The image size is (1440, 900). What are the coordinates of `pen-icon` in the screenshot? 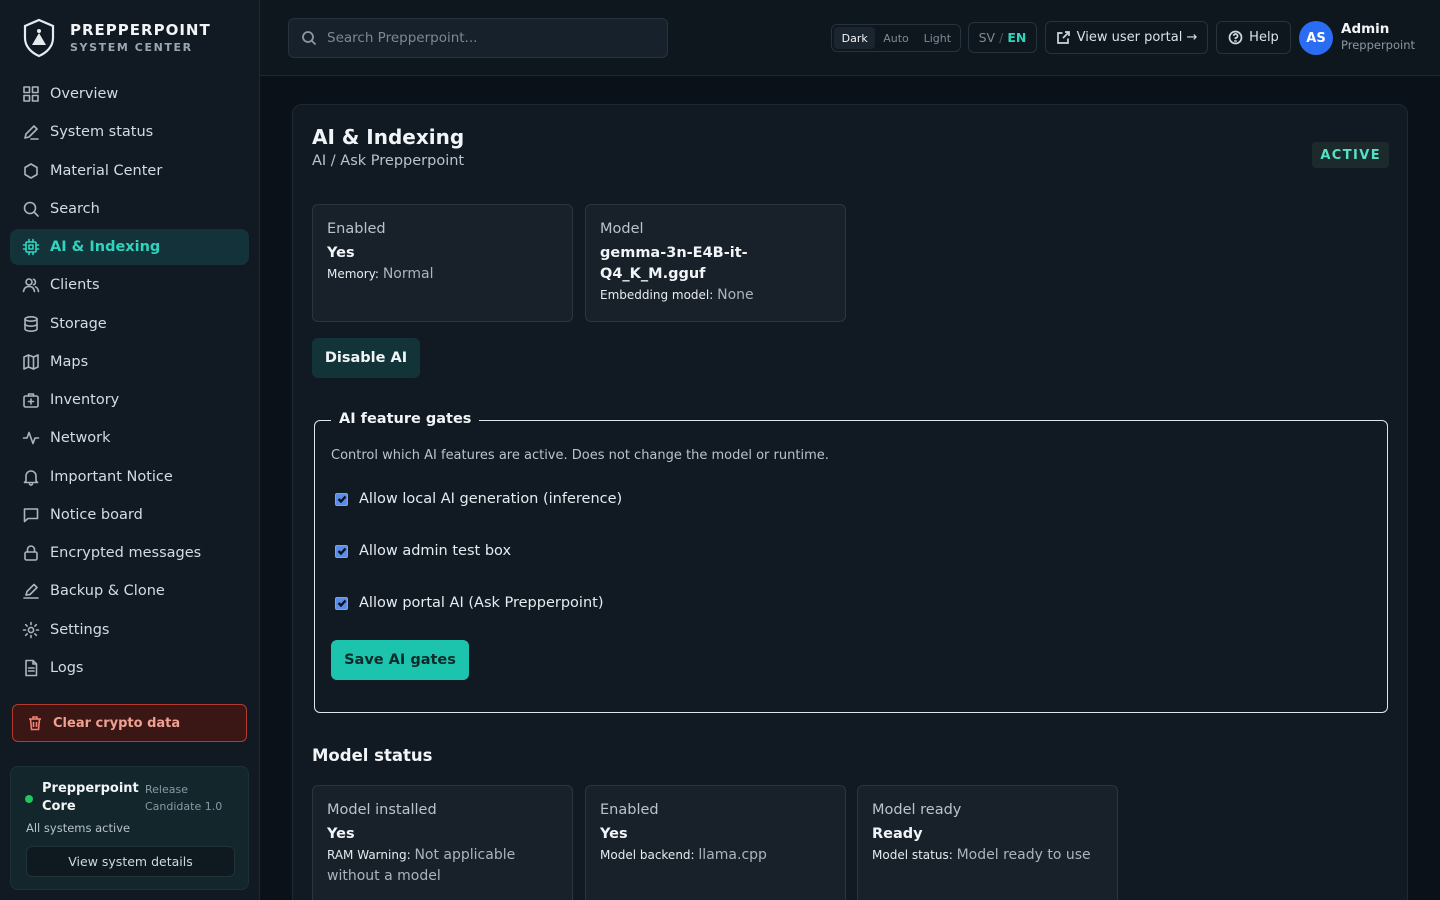 It's located at (31, 132).